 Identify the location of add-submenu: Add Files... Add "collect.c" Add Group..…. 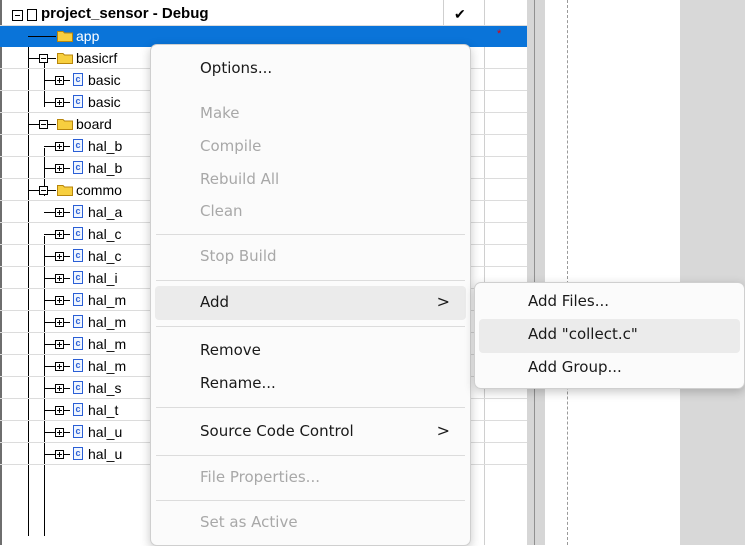
(609, 335).